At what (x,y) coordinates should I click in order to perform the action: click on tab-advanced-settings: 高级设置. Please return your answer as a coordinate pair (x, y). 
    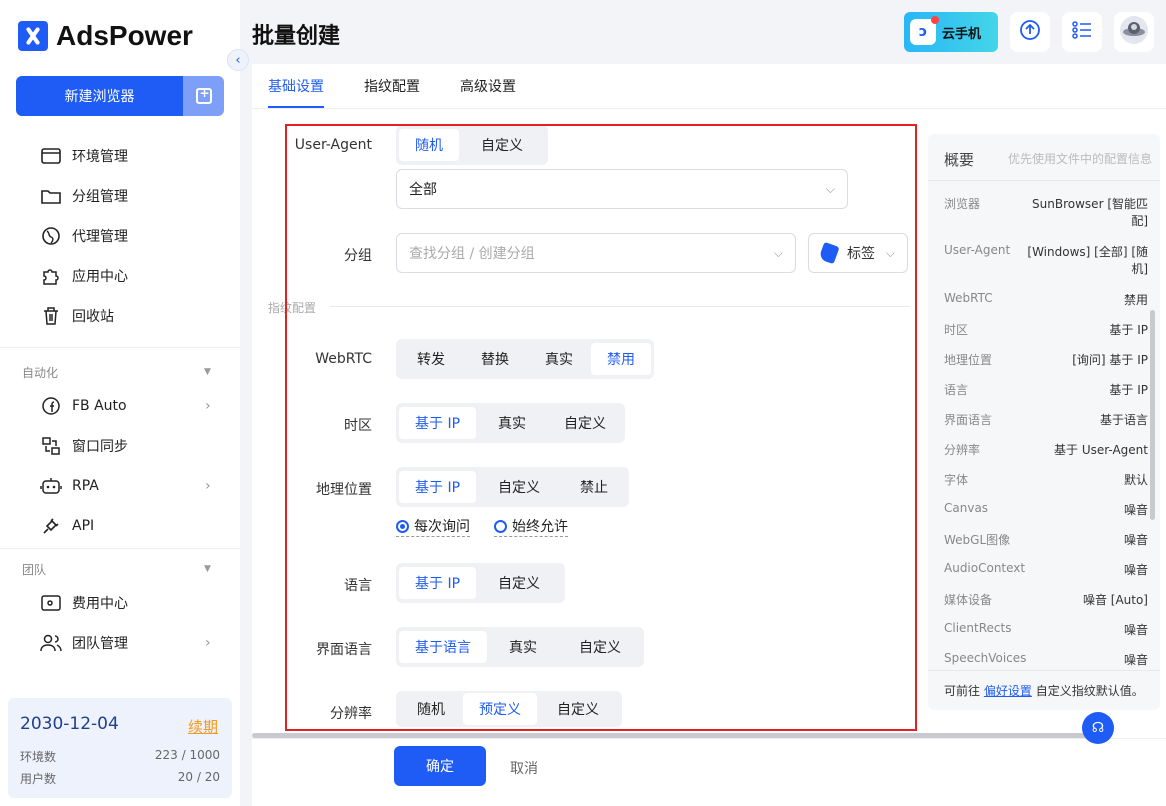
    Looking at the image, I should click on (488, 86).